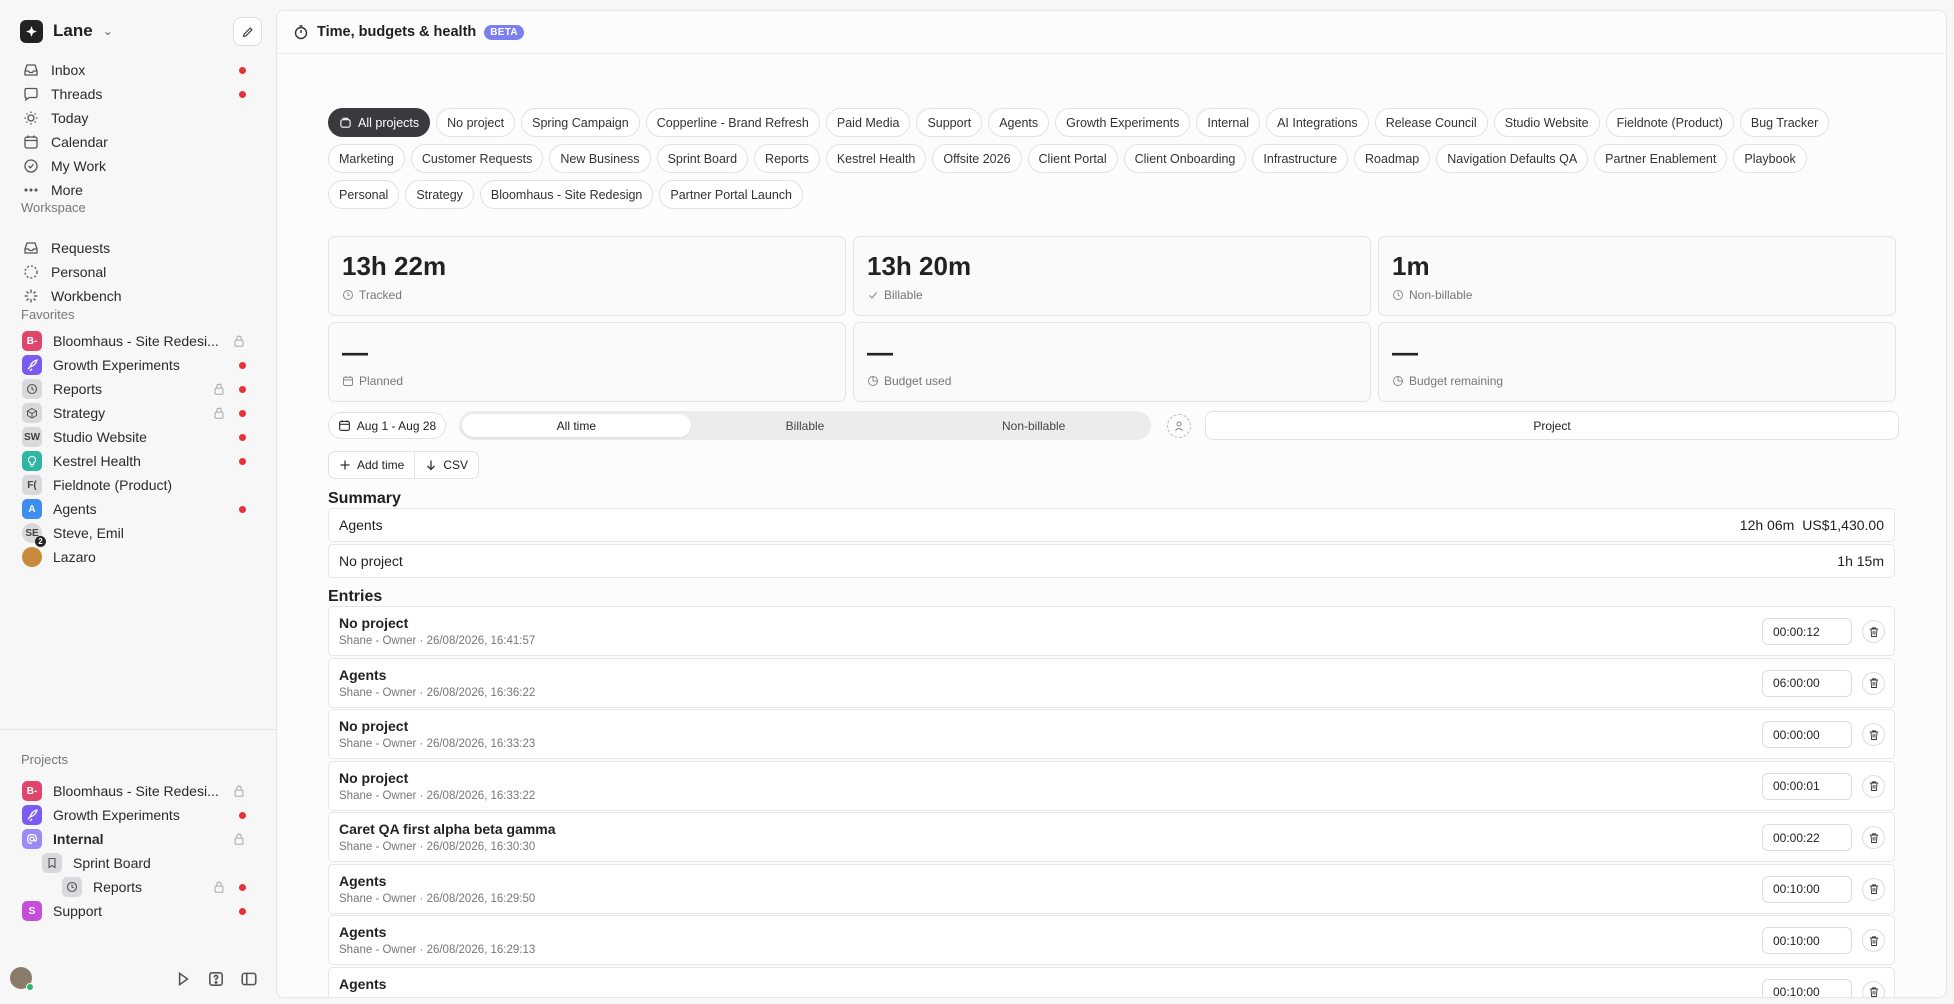  What do you see at coordinates (78, 166) in the screenshot?
I see `nav-item-label: My Work` at bounding box center [78, 166].